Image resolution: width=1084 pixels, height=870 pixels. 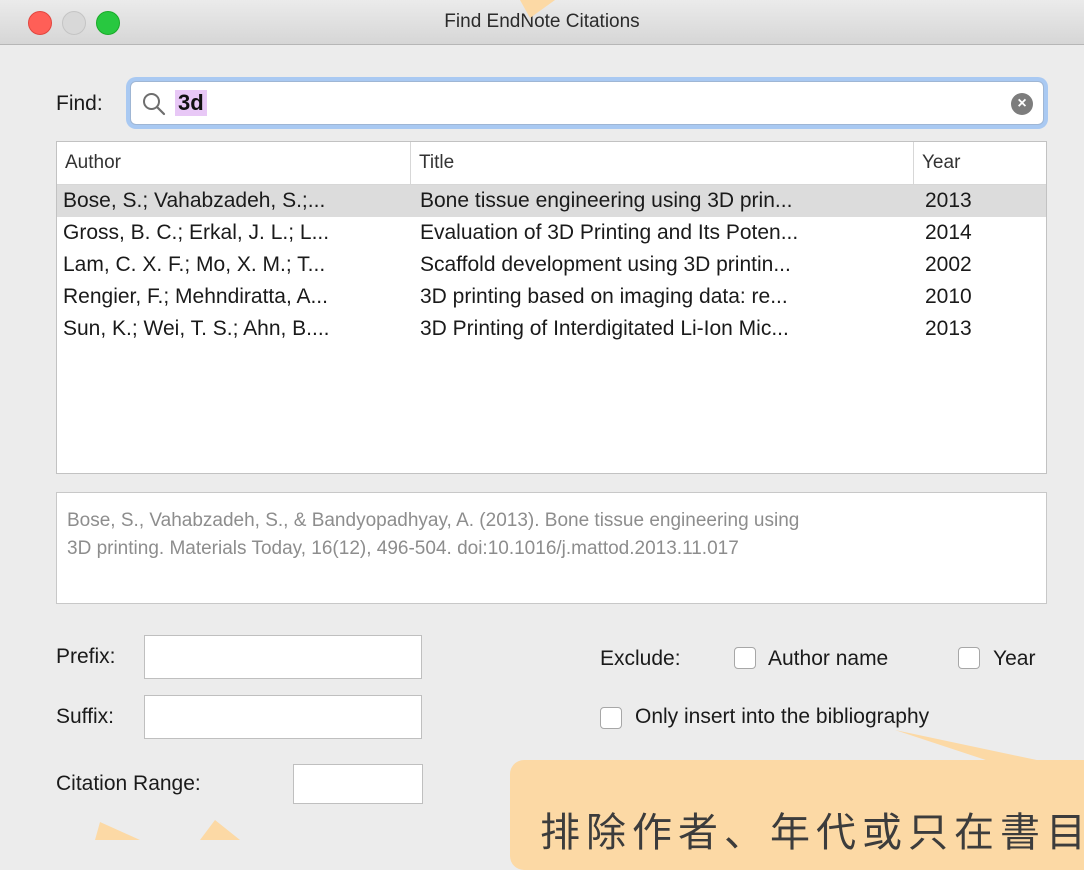 What do you see at coordinates (220, 830) in the screenshot?
I see `annotation-arrow-range-right` at bounding box center [220, 830].